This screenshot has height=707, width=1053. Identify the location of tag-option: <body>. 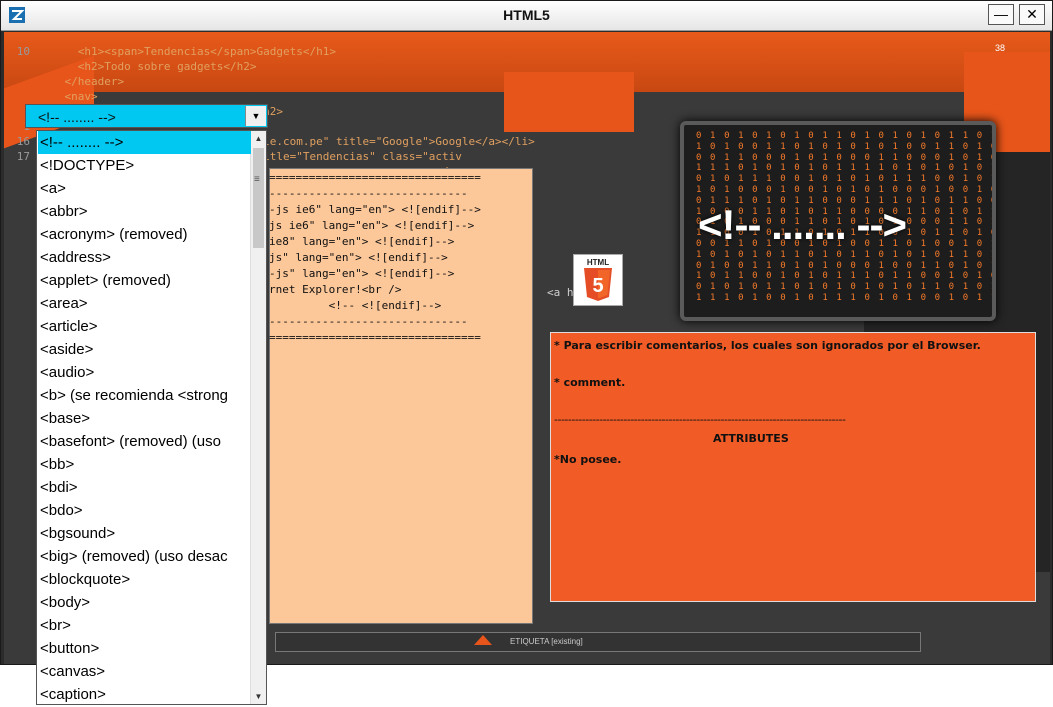
(144, 602).